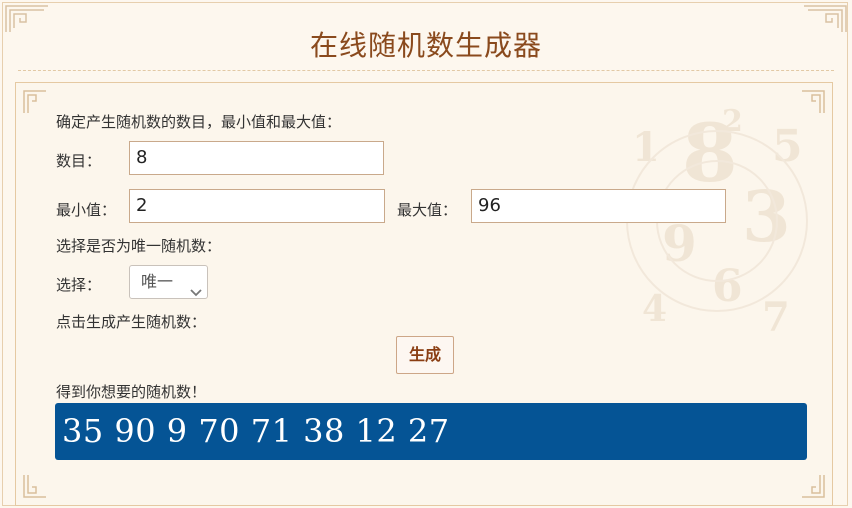 The height and width of the screenshot is (508, 852). What do you see at coordinates (787, 146) in the screenshot?
I see `svg-text: 5` at bounding box center [787, 146].